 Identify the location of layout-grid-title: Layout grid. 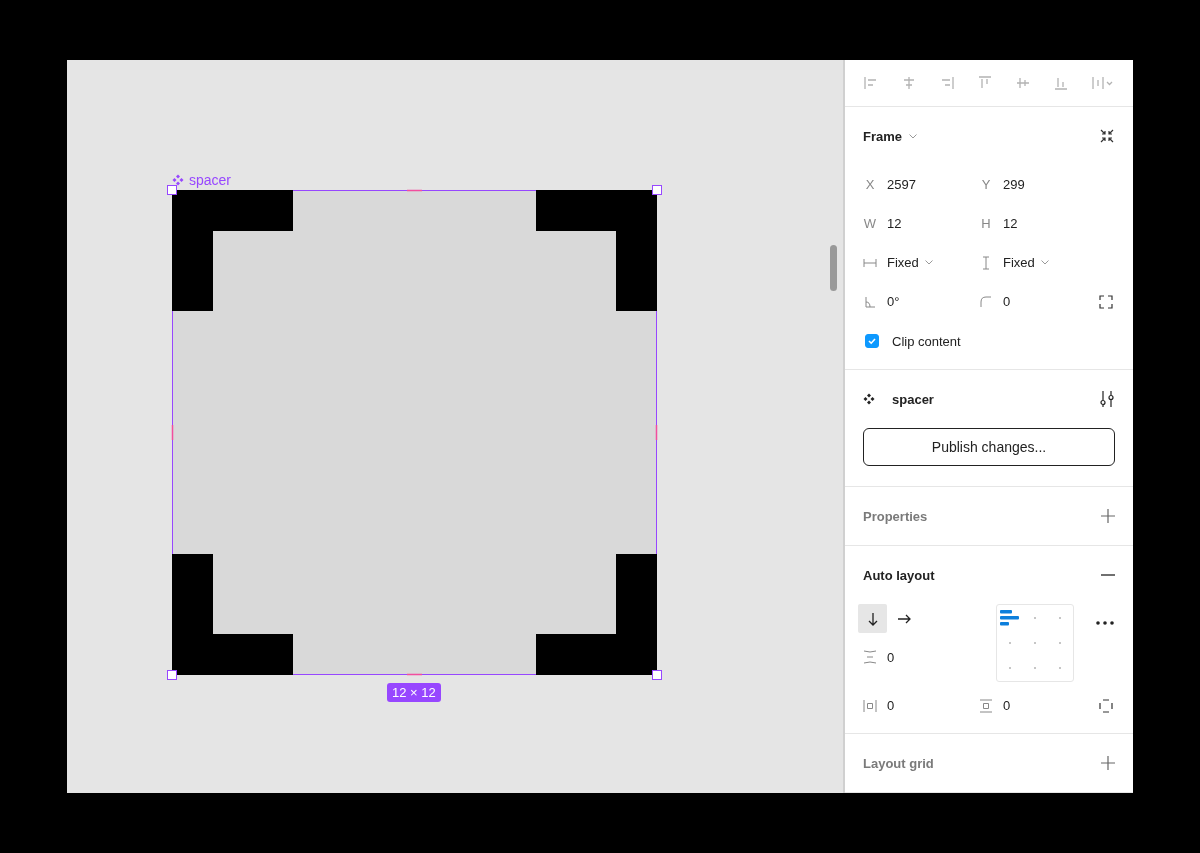
(898, 763).